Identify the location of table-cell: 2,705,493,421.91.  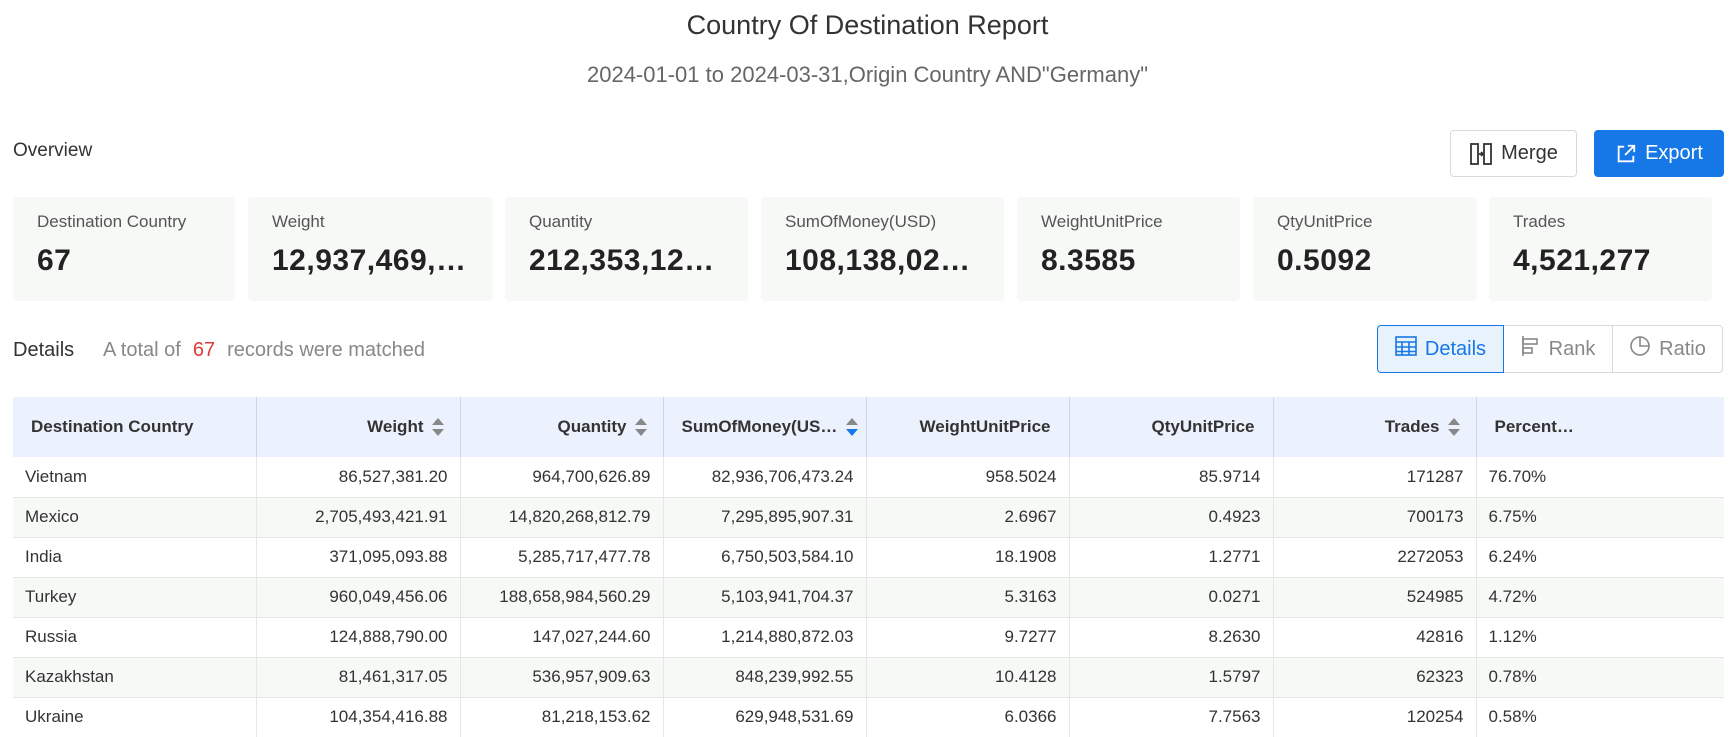
(358, 517).